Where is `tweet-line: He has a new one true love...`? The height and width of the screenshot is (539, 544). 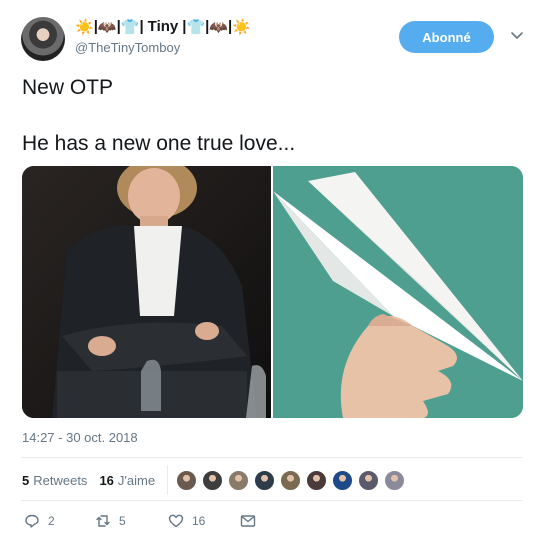
tweet-line: He has a new one true love... is located at coordinates (159, 143).